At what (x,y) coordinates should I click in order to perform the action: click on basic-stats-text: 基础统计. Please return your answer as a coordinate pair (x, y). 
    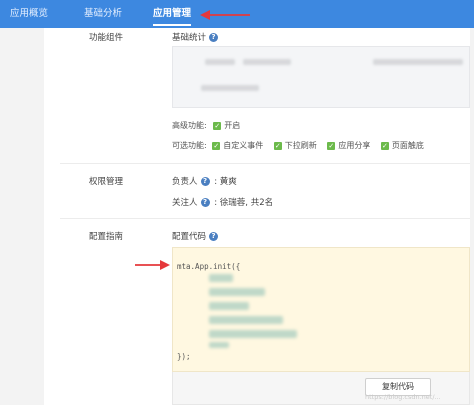
    Looking at the image, I should click on (189, 38).